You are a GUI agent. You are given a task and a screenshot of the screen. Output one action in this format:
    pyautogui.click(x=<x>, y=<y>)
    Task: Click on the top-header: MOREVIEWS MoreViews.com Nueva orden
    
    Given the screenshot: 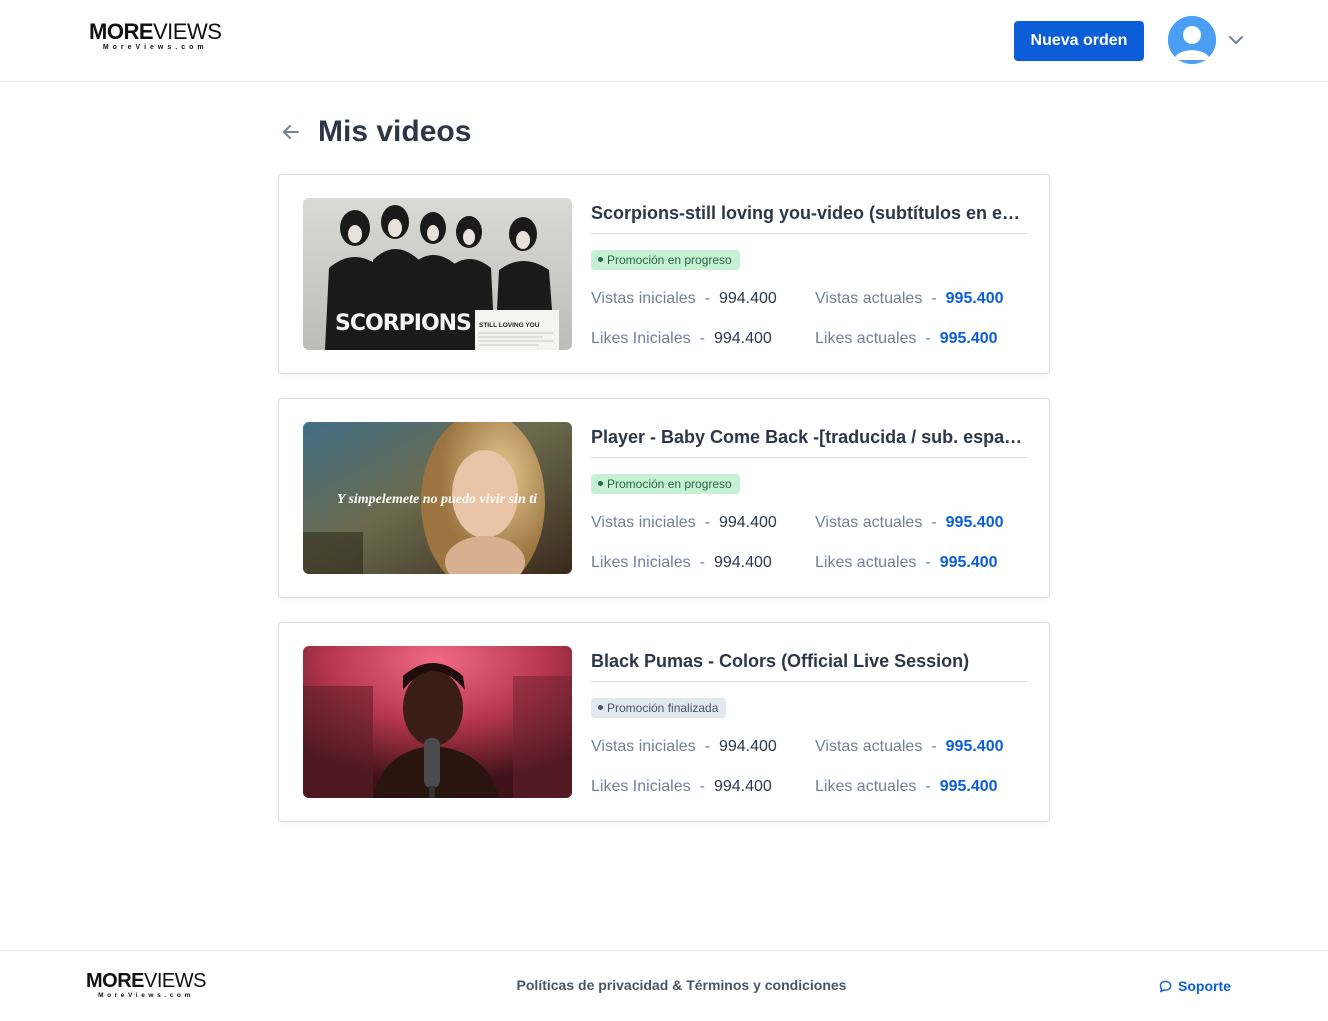 What is the action you would take?
    pyautogui.click(x=664, y=41)
    